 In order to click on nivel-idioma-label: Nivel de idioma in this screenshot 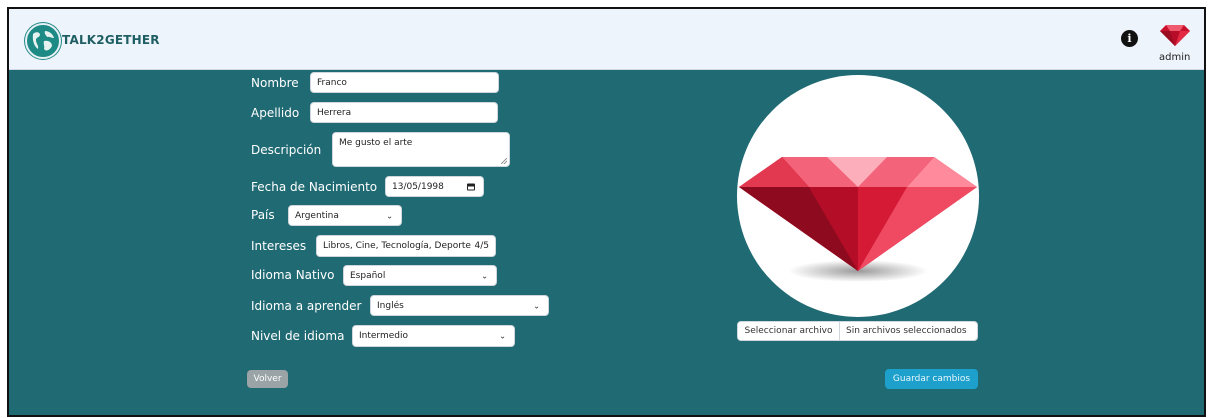, I will do `click(298, 336)`.